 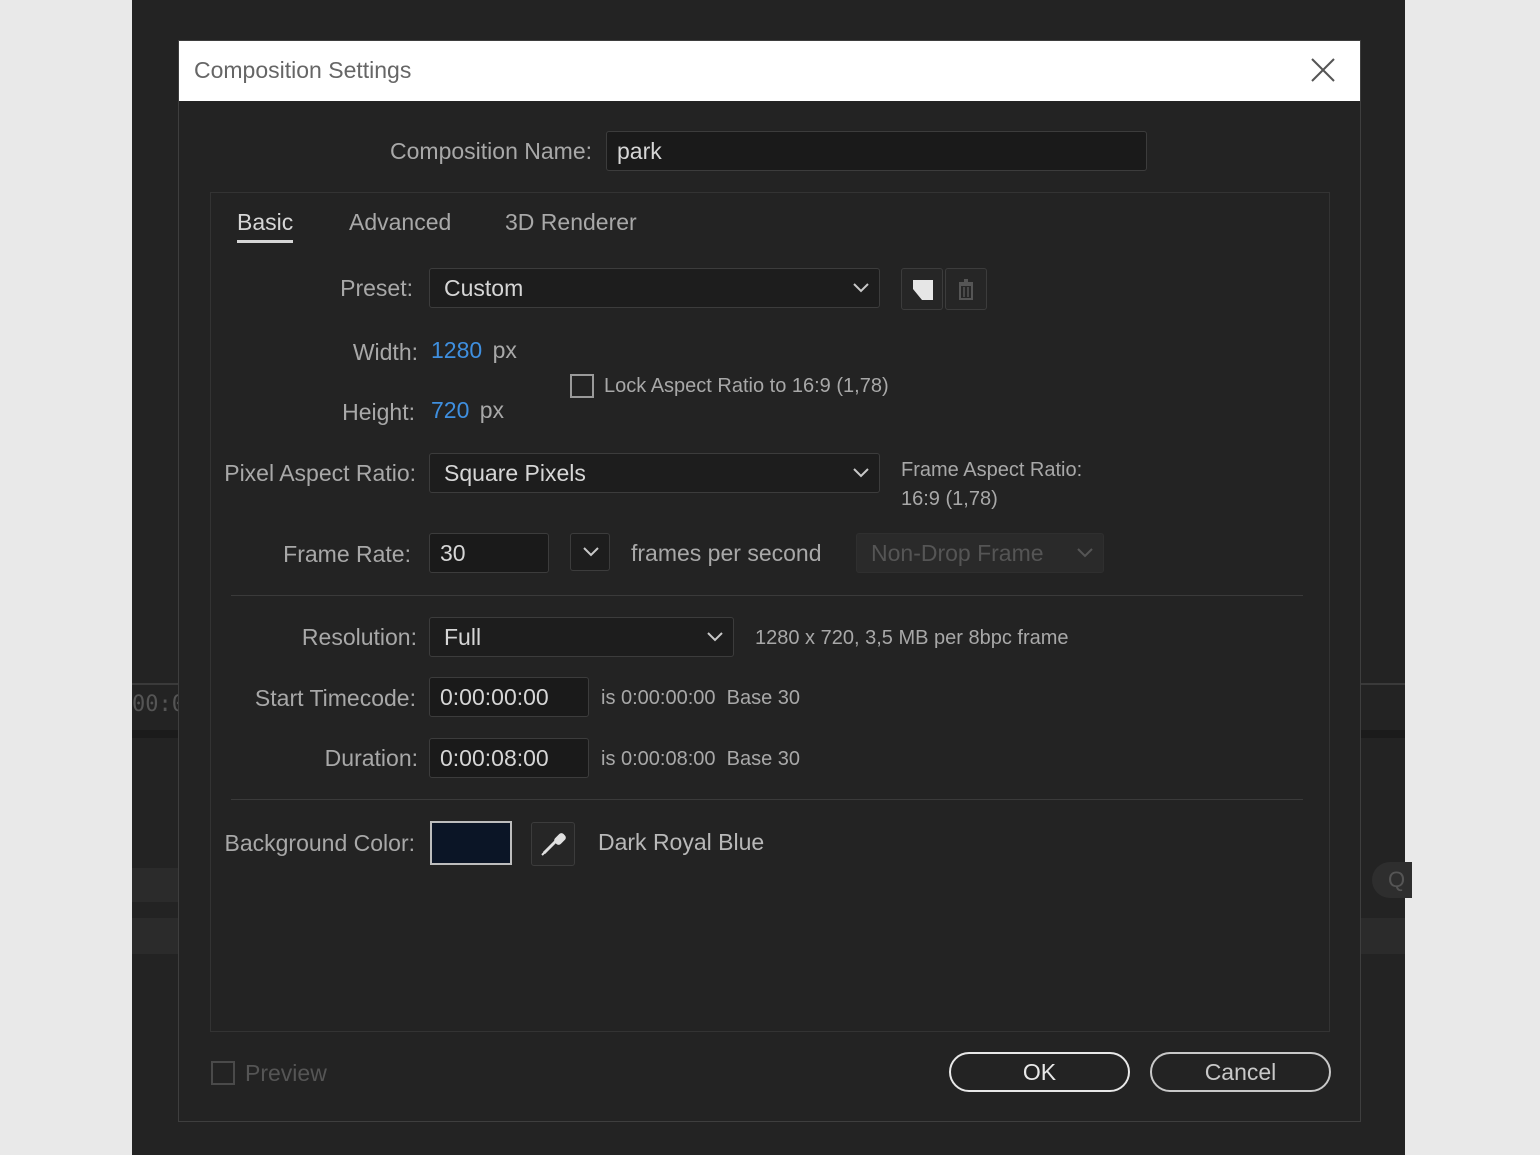 I want to click on tab-basic: Basic, so click(x=265, y=226).